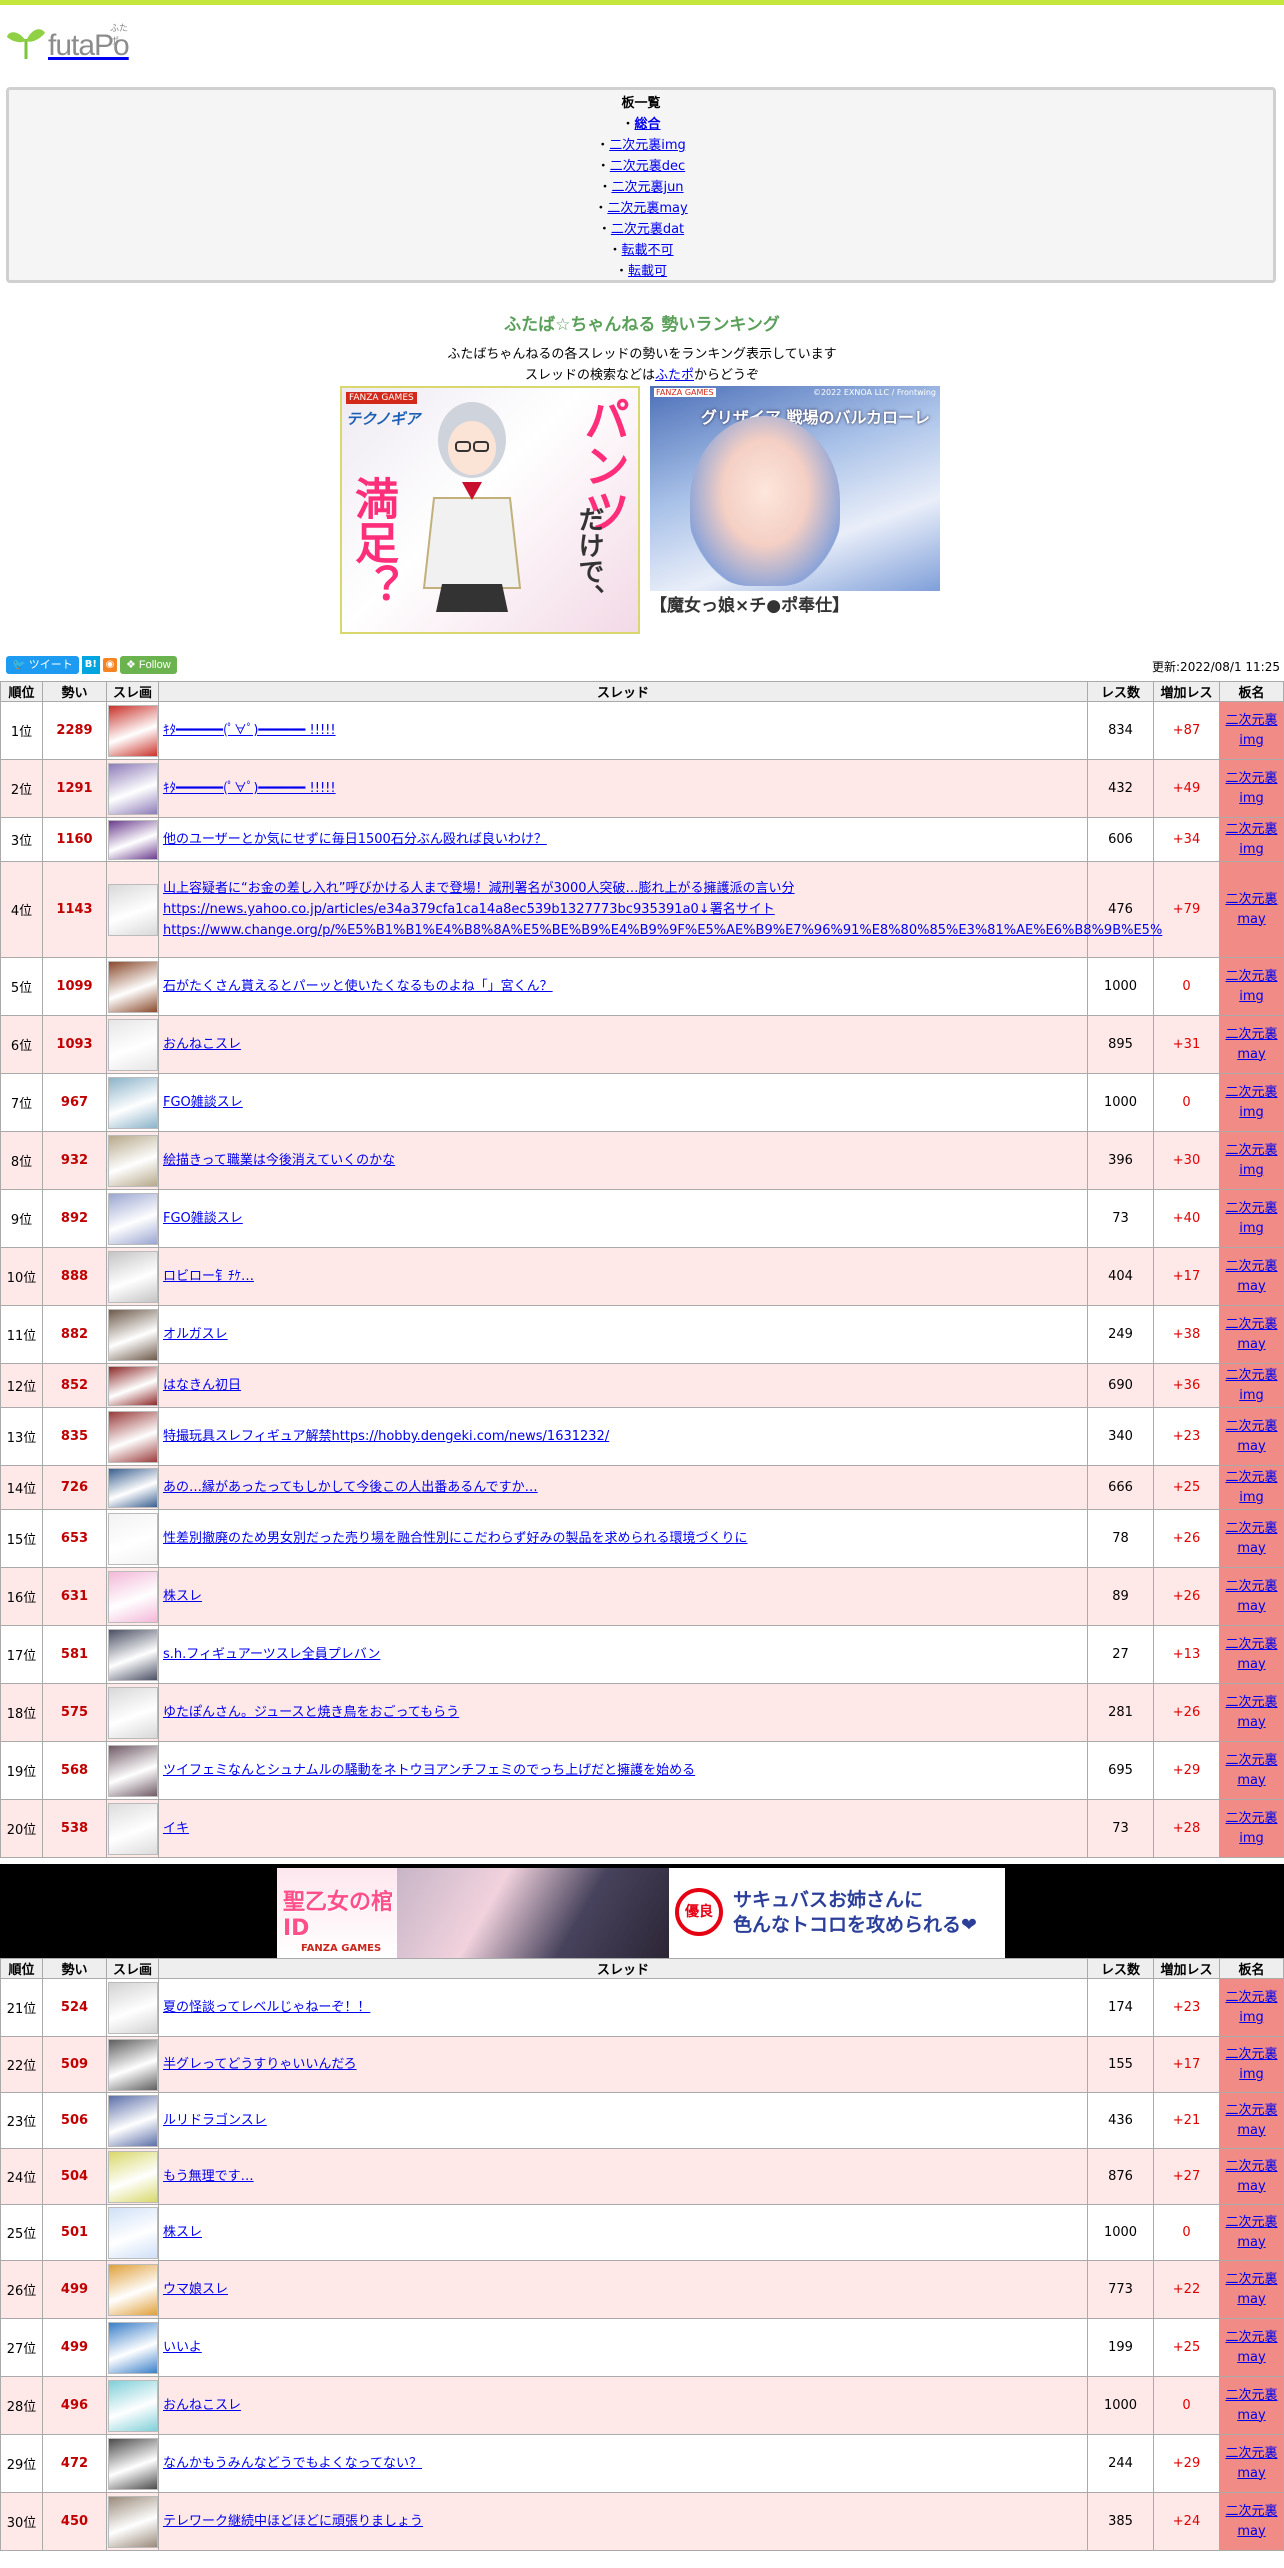 The height and width of the screenshot is (2568, 1284). I want to click on board-link: 二次元裏jun, so click(647, 187).